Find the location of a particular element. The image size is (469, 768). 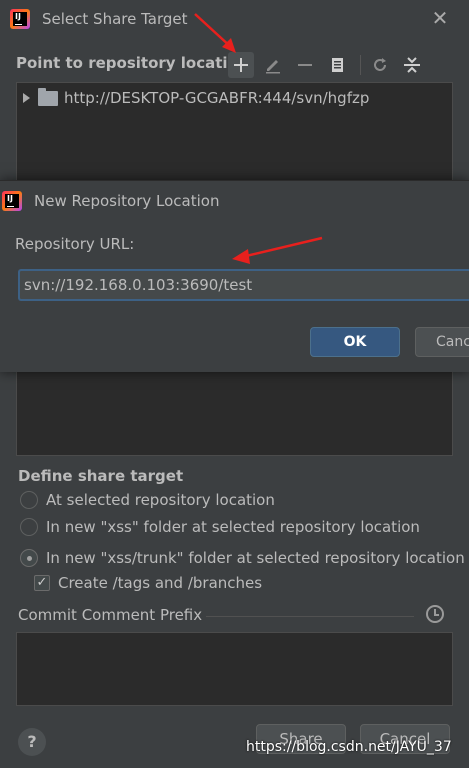

help-button: ? is located at coordinates (32, 742).